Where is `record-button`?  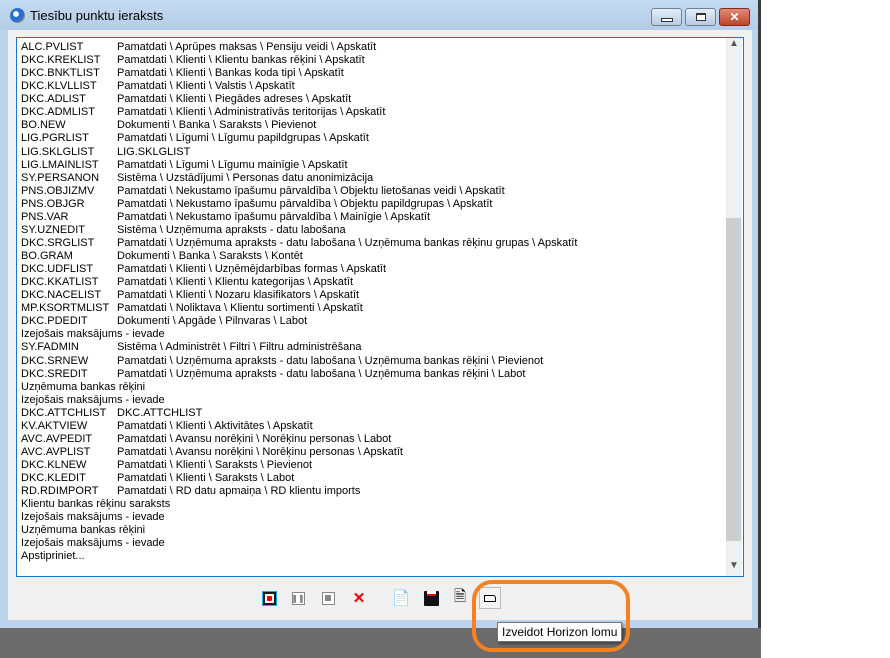 record-button is located at coordinates (269, 598).